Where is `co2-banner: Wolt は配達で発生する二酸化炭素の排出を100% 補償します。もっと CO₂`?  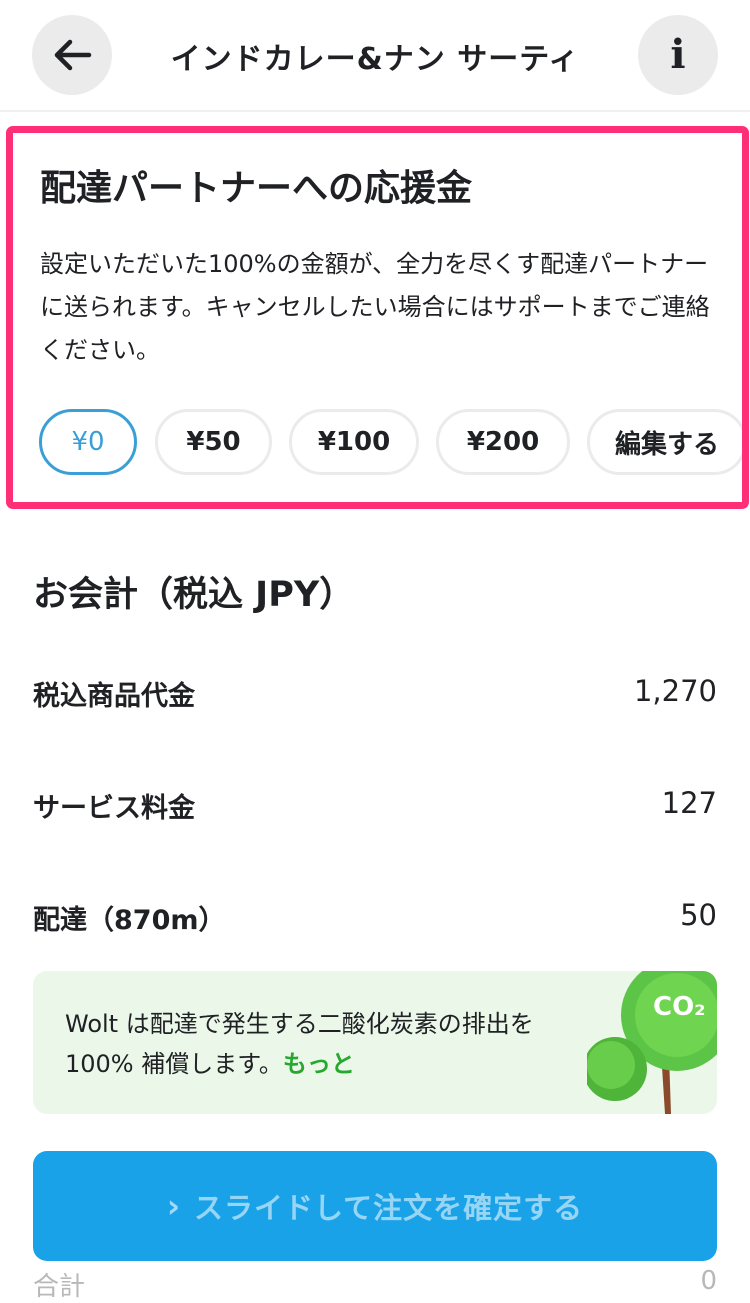
co2-banner: Wolt は配達で発生する二酸化炭素の排出を100% 補償します。もっと CO₂ is located at coordinates (375, 1042).